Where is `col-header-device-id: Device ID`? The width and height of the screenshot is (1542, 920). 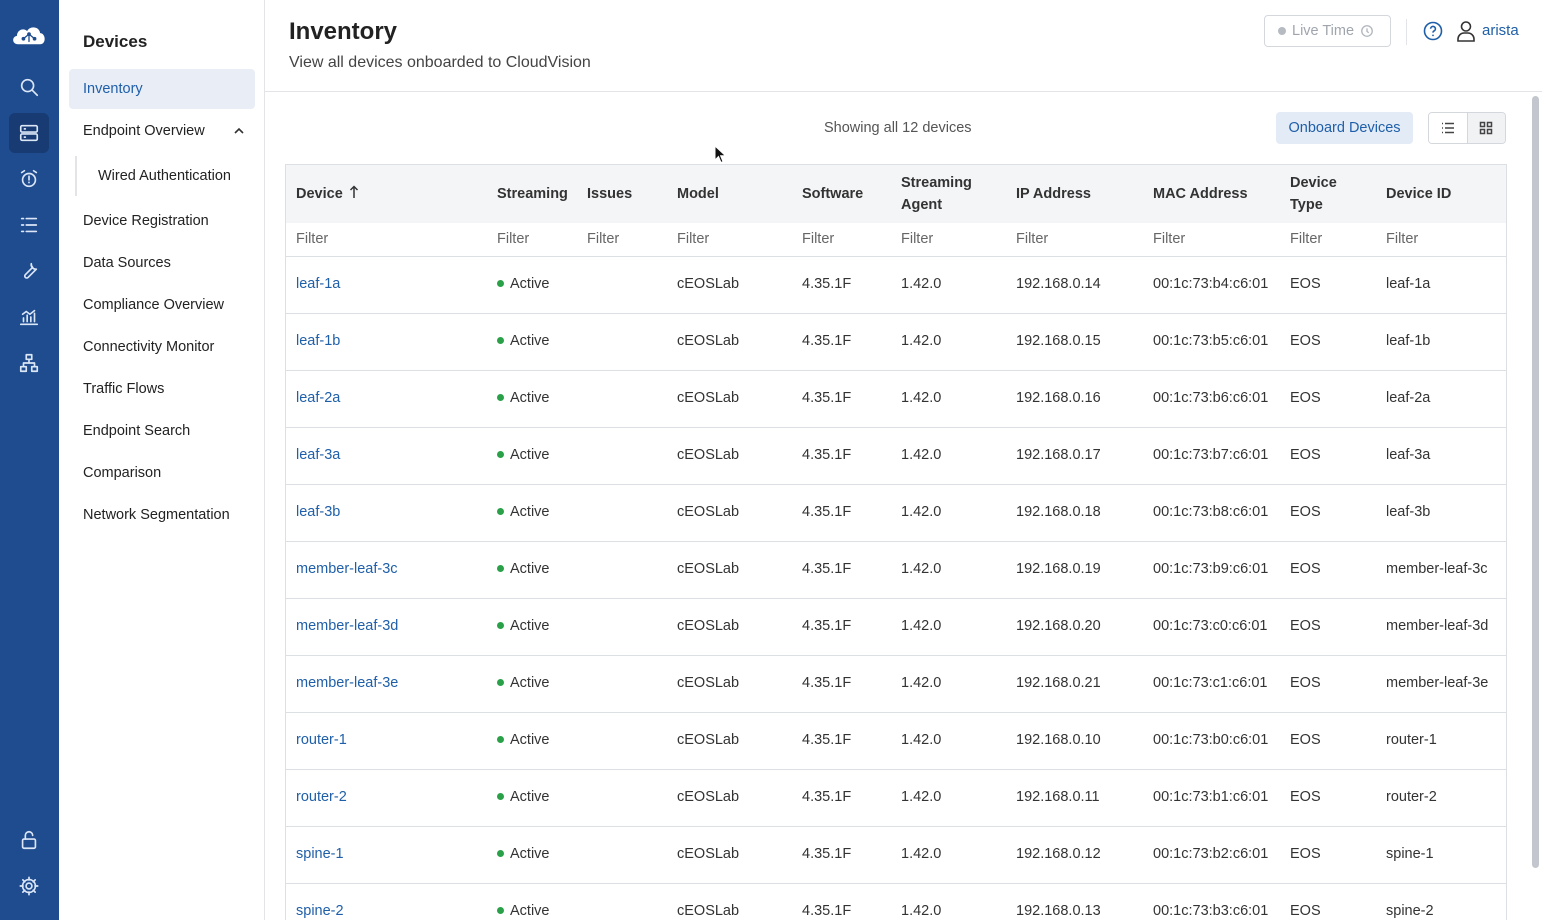 col-header-device-id: Device ID is located at coordinates (1441, 194).